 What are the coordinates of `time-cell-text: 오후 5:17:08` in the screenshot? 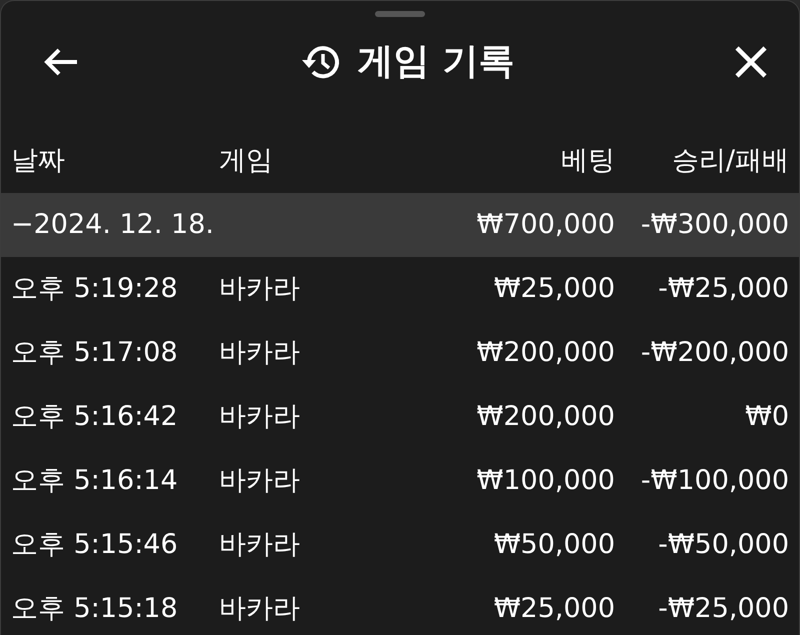 It's located at (95, 353).